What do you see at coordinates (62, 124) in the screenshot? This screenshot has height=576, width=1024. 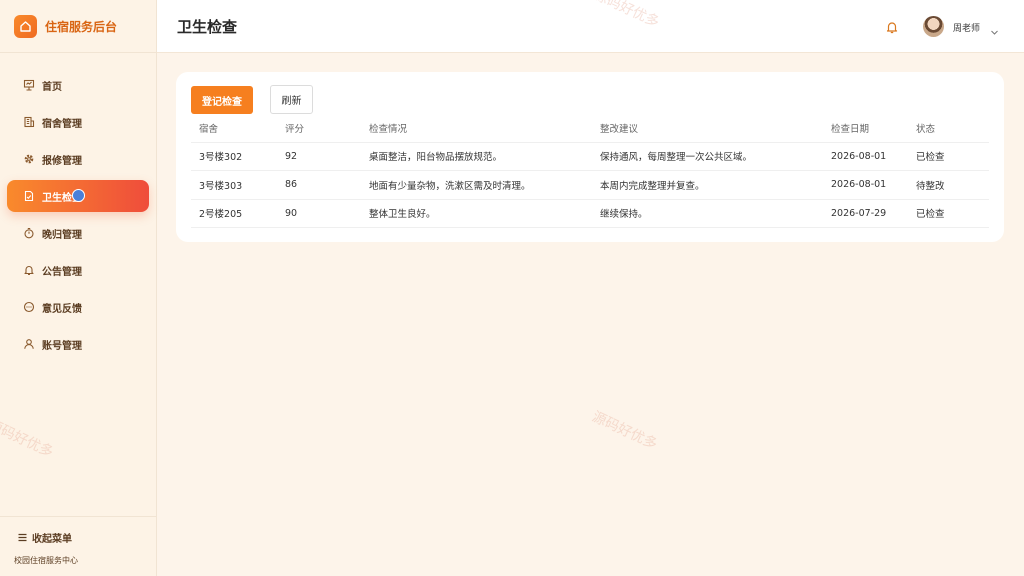 I see `sidebar-item-label: 宿舍管理` at bounding box center [62, 124].